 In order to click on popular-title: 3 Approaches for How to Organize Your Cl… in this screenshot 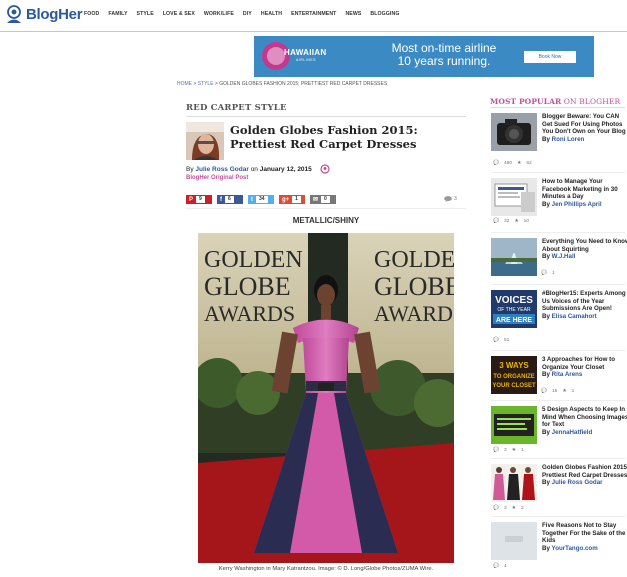, I will do `click(584, 363)`.